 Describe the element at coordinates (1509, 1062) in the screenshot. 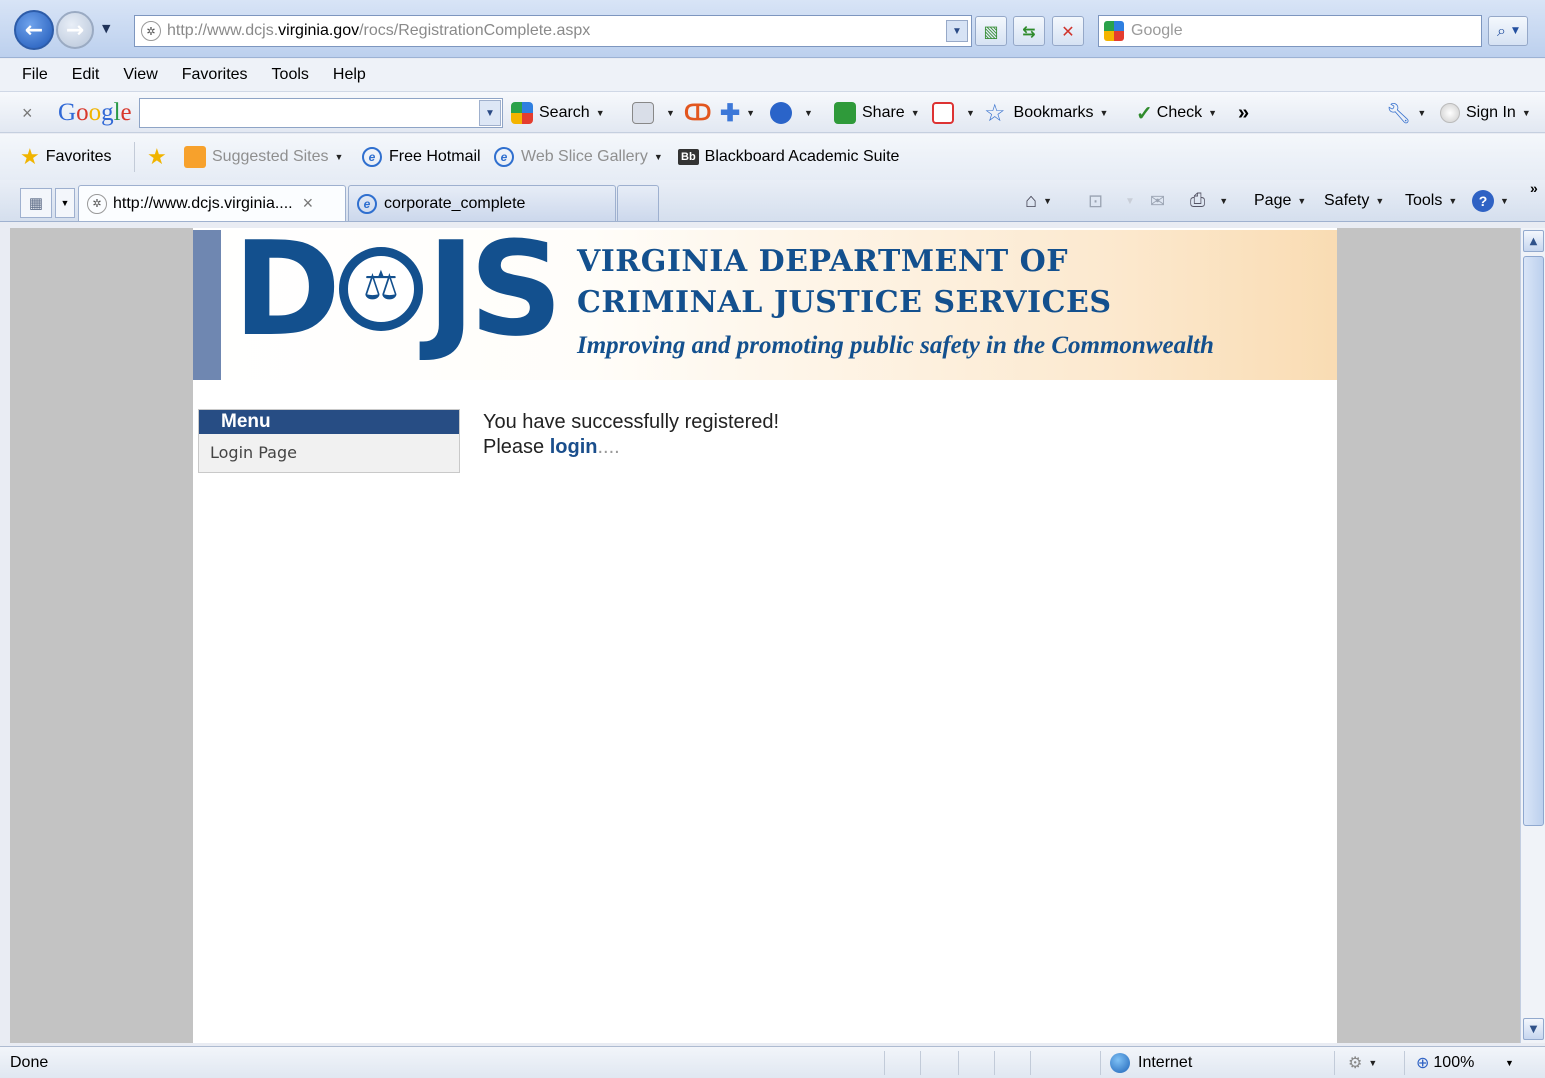

I see `zoom-dropdown-icon: ▼` at that location.